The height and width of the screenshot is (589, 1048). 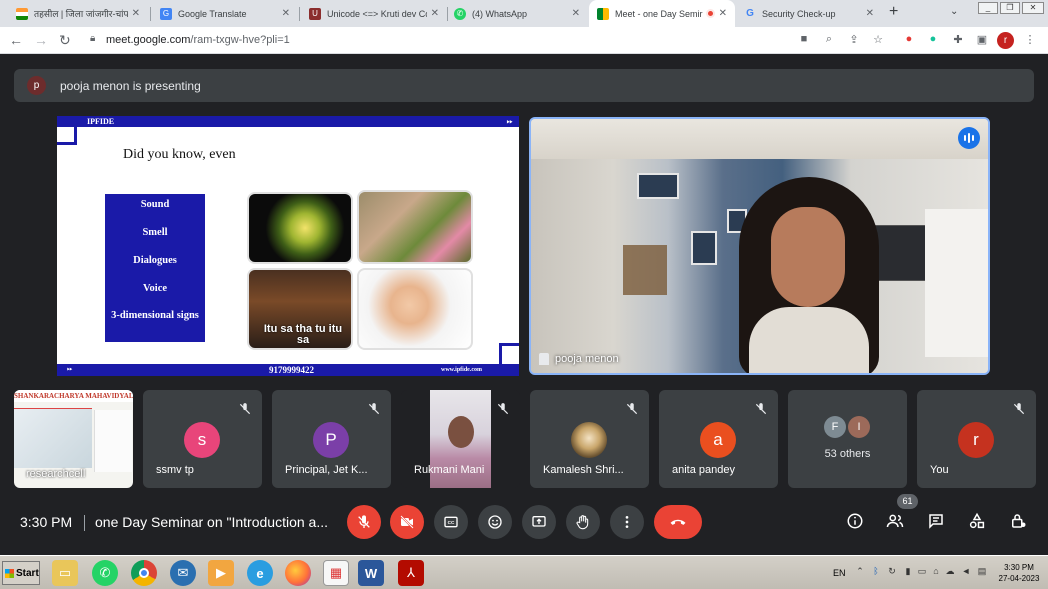 What do you see at coordinates (703, 470) in the screenshot?
I see `participant-name: anita pandey` at bounding box center [703, 470].